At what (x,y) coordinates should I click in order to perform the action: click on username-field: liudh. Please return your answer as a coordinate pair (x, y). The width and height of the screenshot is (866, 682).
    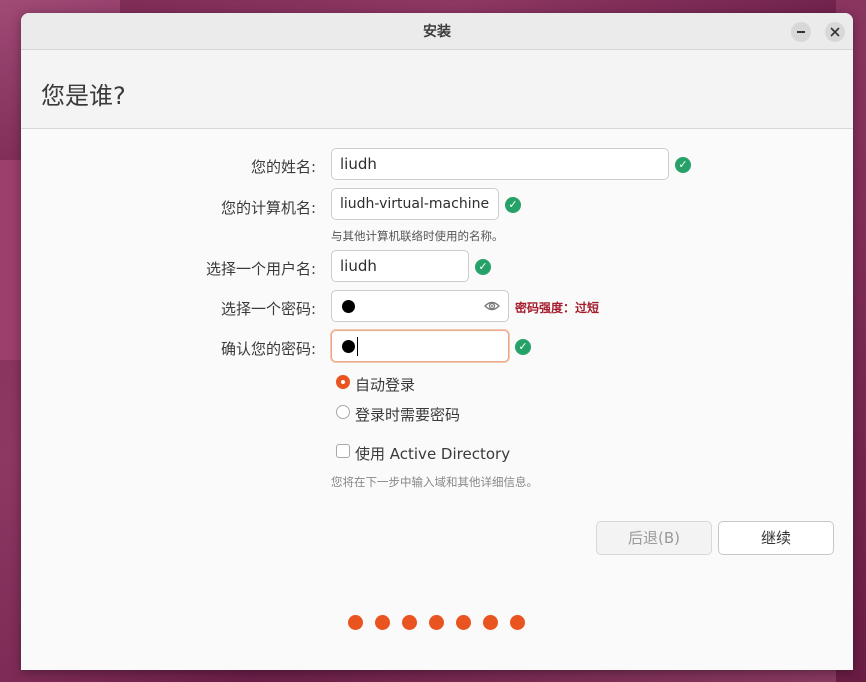
    Looking at the image, I should click on (400, 266).